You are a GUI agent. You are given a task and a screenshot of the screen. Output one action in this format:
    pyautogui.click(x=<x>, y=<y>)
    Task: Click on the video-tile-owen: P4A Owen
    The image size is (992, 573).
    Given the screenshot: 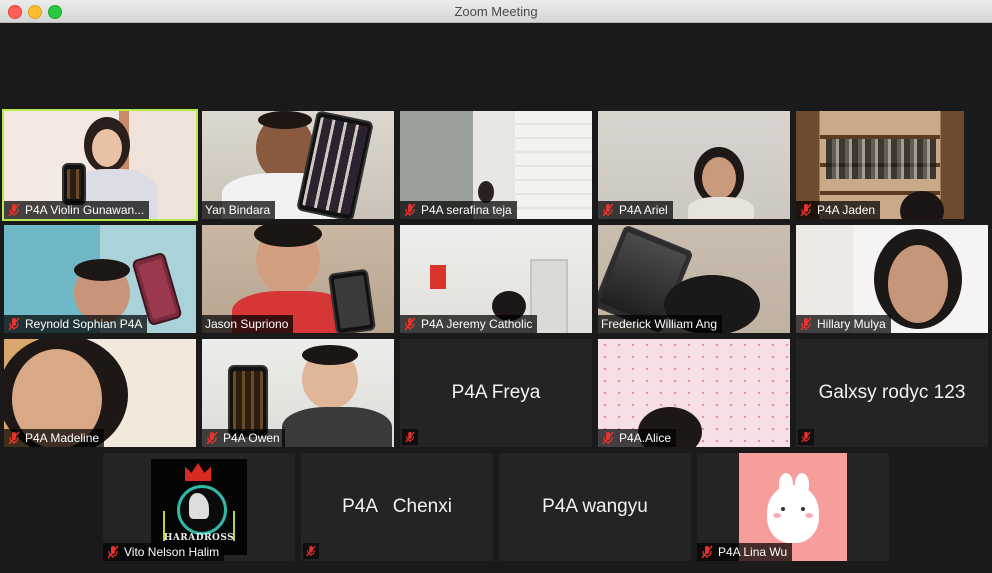 What is the action you would take?
    pyautogui.click(x=298, y=393)
    